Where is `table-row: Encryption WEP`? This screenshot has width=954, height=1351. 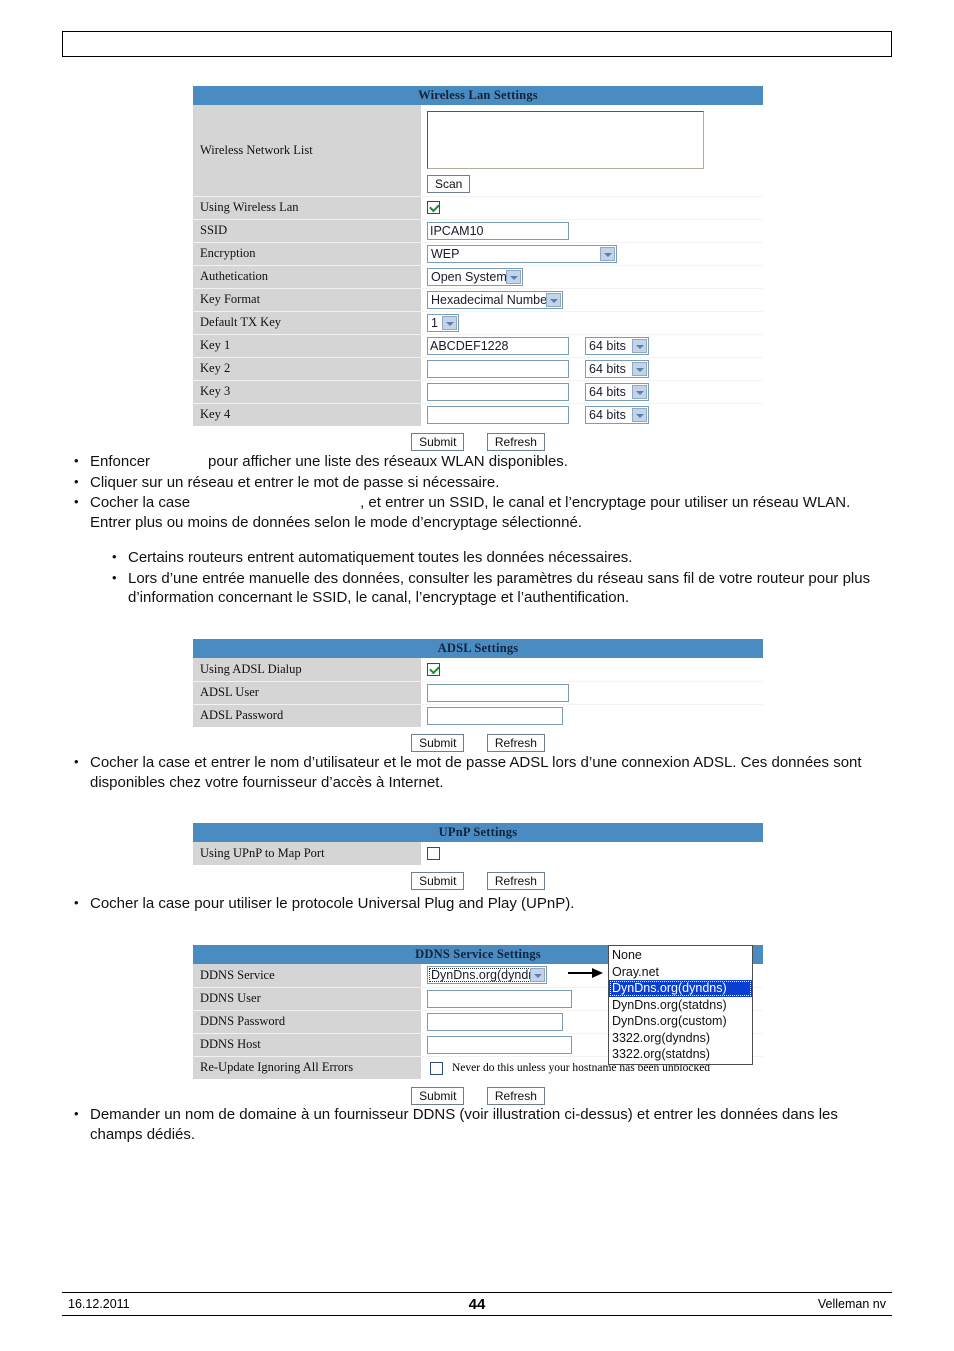 table-row: Encryption WEP is located at coordinates (478, 254).